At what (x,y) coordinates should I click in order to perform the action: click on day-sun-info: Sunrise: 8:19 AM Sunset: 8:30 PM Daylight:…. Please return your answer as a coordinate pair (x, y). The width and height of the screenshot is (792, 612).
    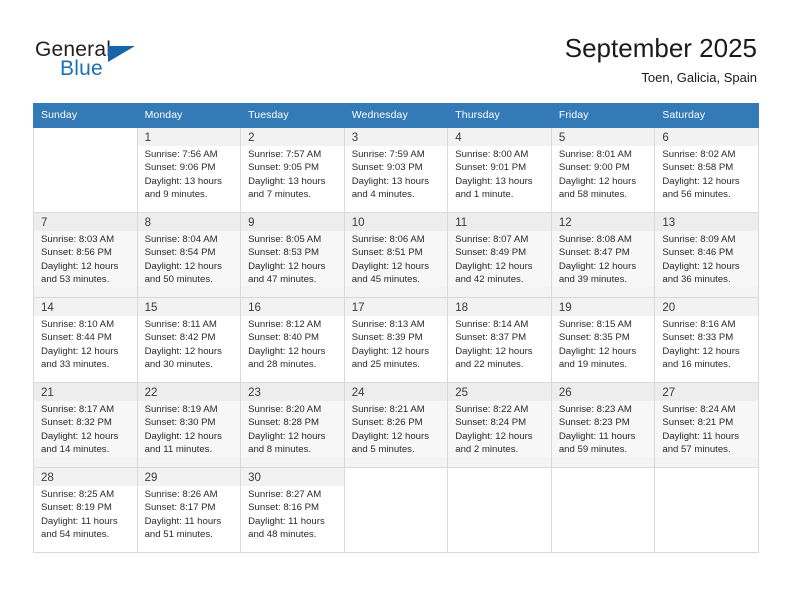
    Looking at the image, I should click on (189, 429).